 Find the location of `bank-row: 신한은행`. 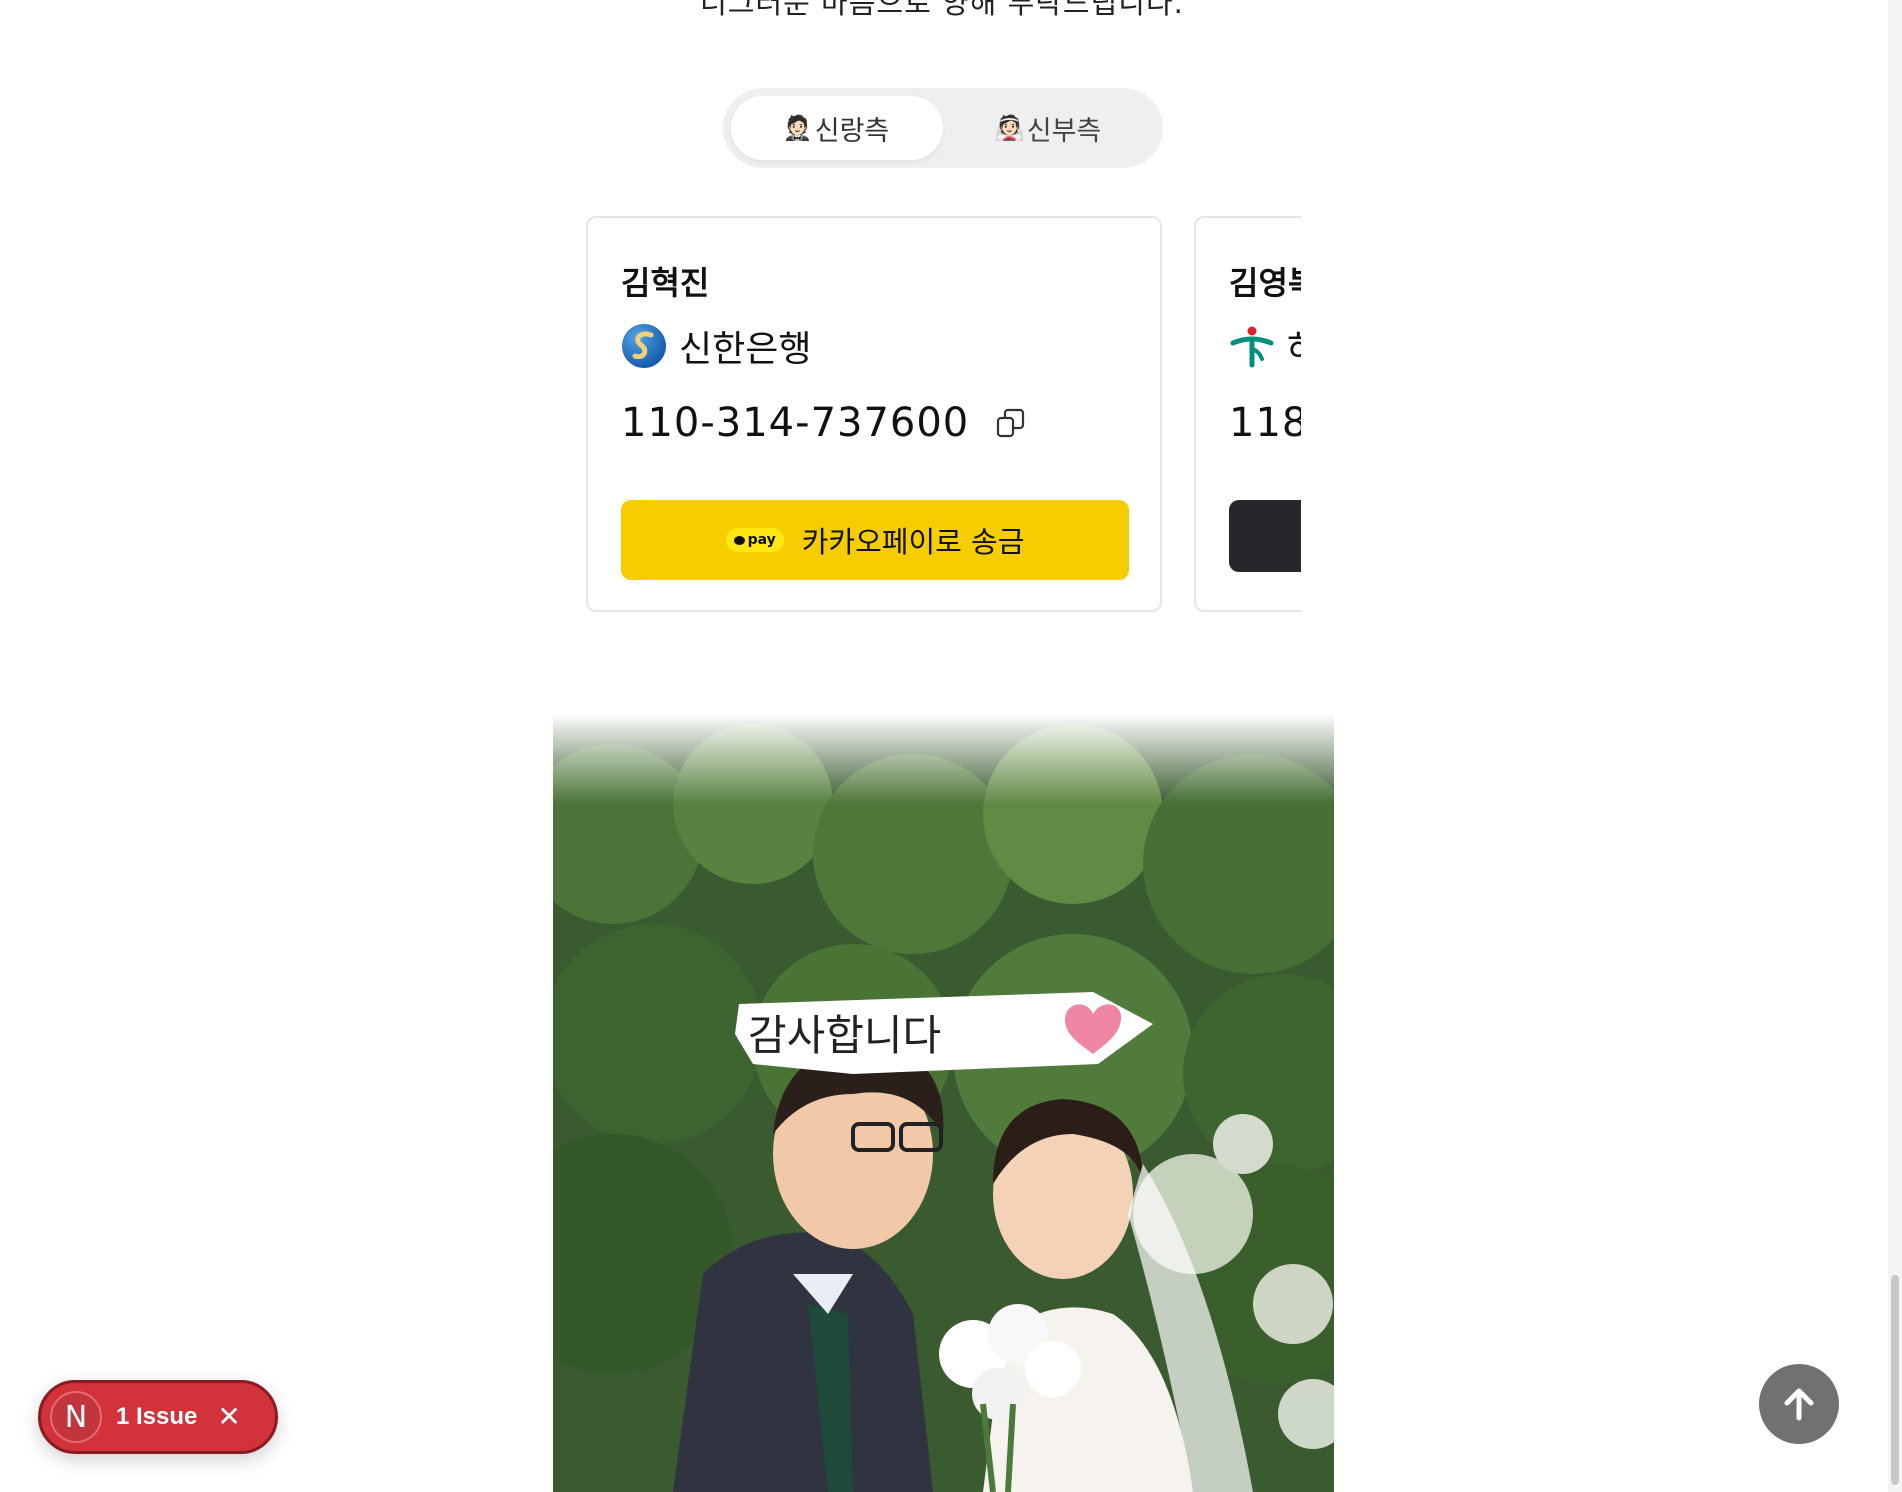

bank-row: 신한은행 is located at coordinates (716, 346).